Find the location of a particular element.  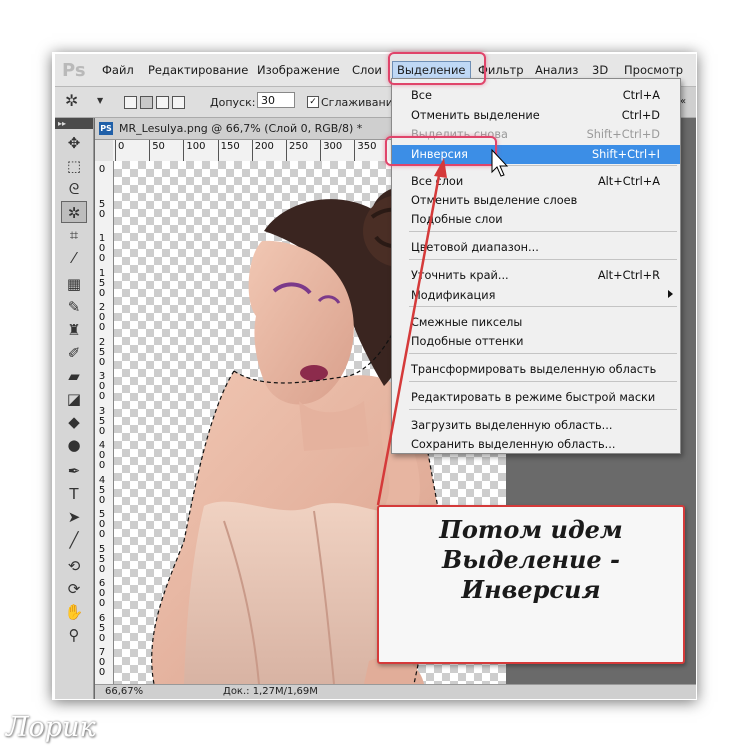

select-menu-item: Уточнить край... Alt+Ctrl+R is located at coordinates (536, 275).